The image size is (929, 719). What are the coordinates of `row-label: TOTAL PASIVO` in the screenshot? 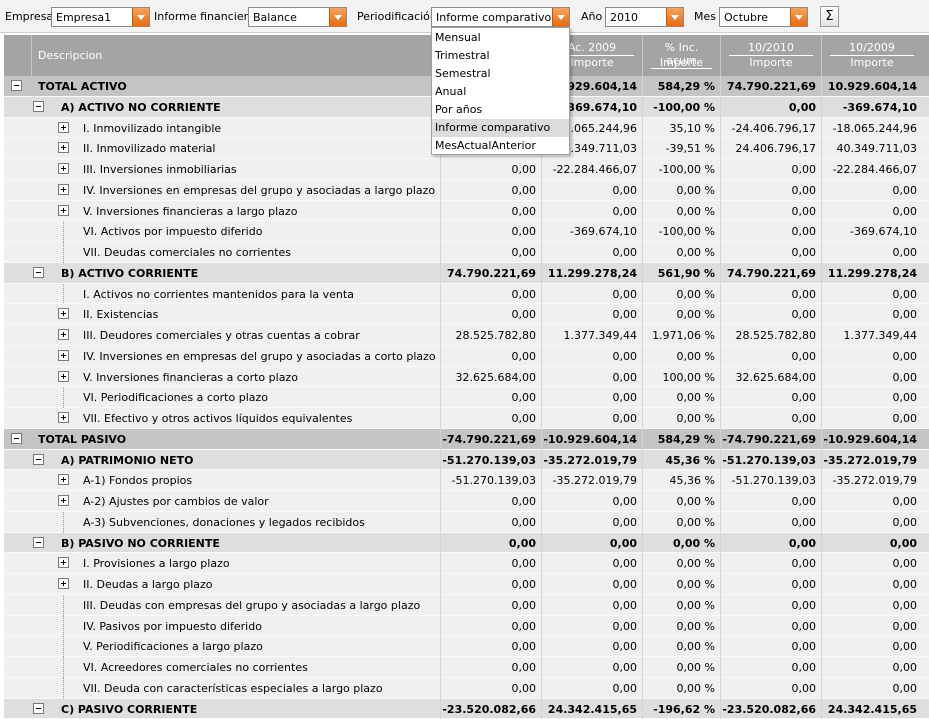 It's located at (82, 439).